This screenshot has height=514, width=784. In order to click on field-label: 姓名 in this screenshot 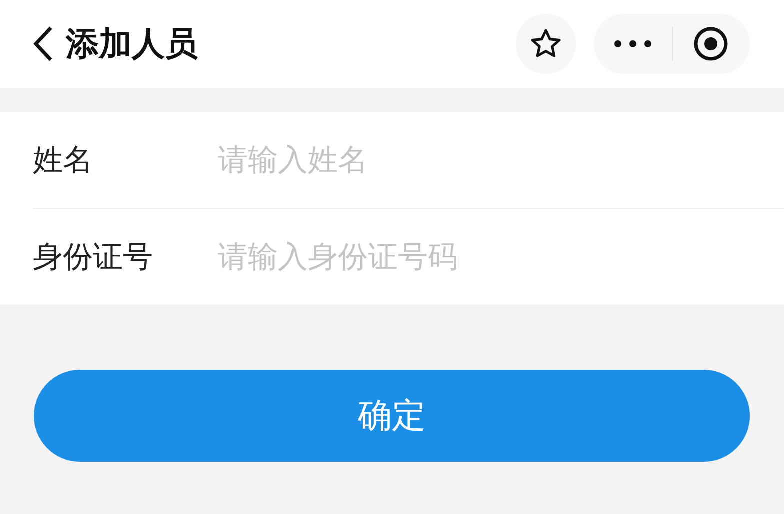, I will do `click(63, 161)`.